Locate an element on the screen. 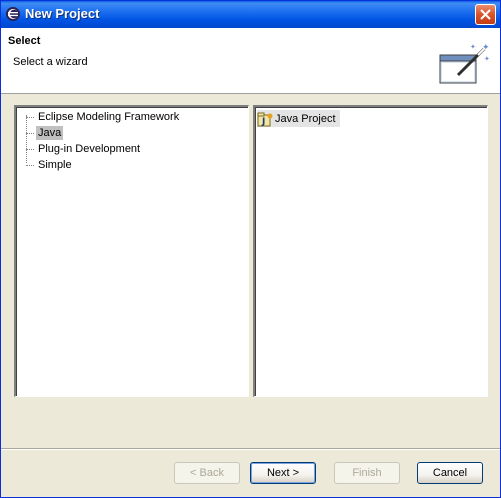  java-project-icon: J is located at coordinates (265, 119).